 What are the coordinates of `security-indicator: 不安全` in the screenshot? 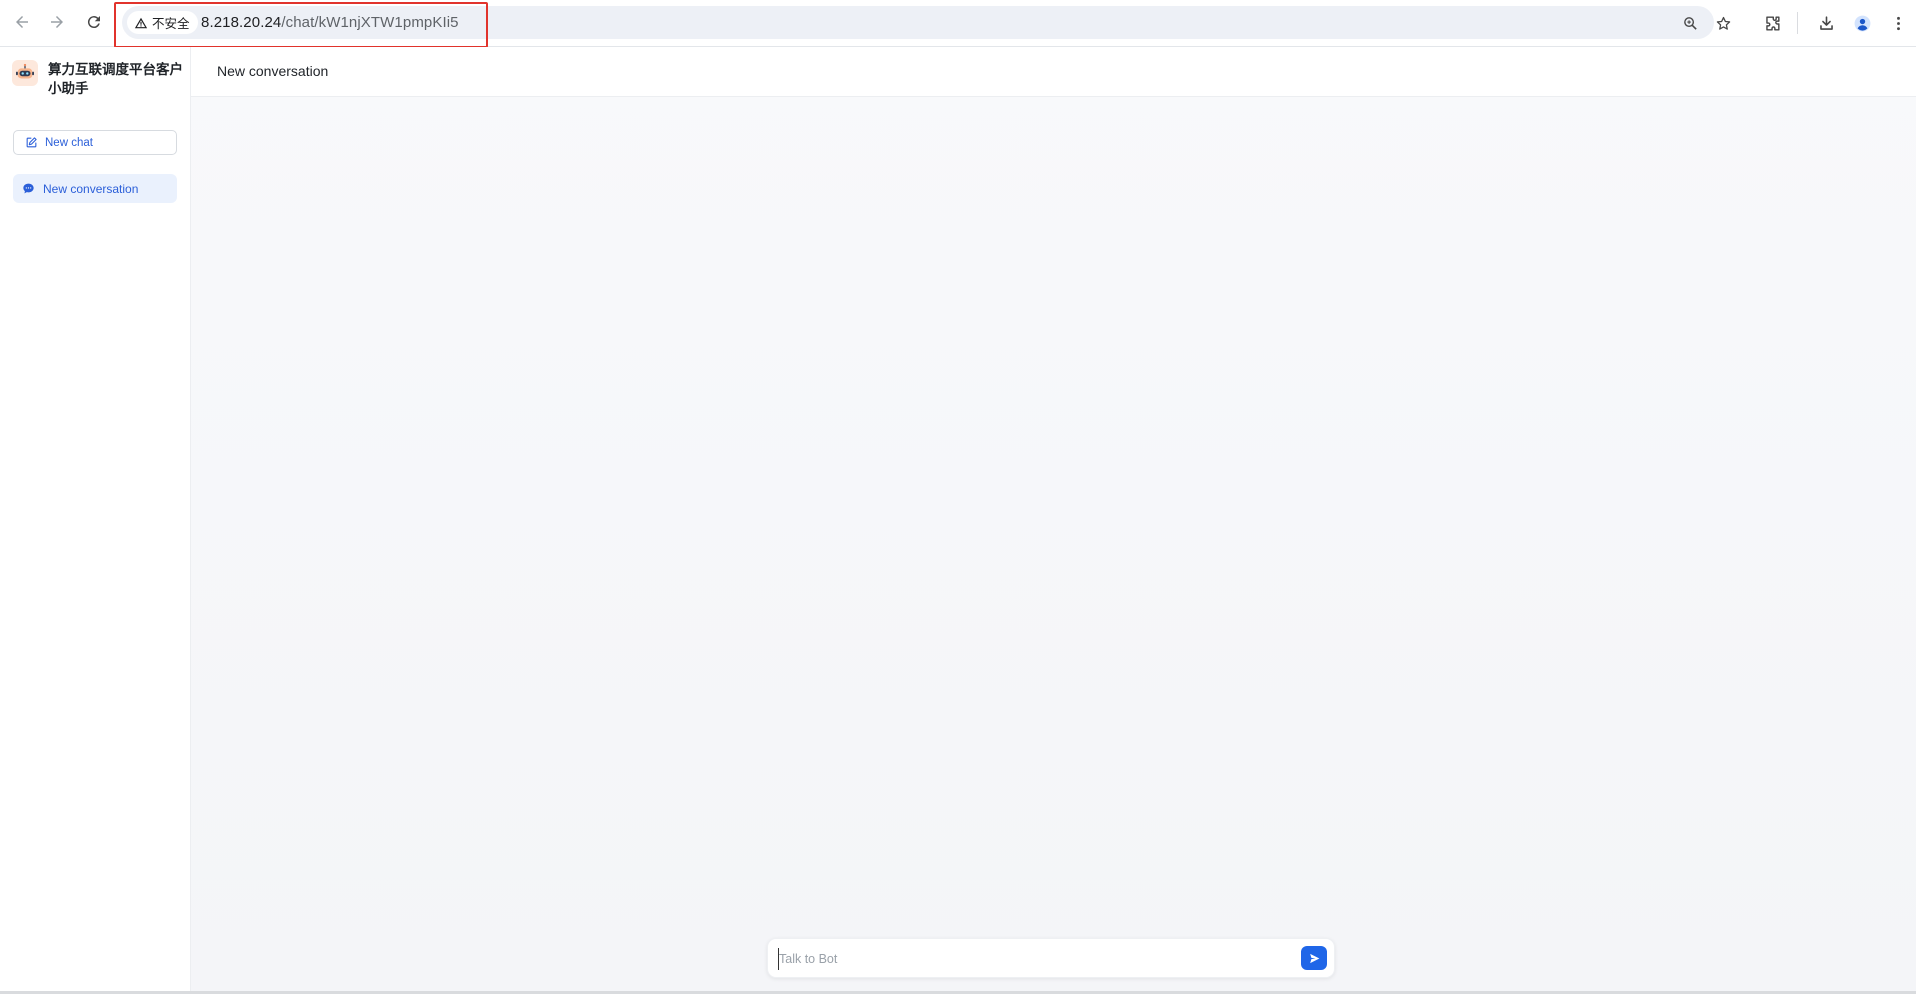 It's located at (162, 22).